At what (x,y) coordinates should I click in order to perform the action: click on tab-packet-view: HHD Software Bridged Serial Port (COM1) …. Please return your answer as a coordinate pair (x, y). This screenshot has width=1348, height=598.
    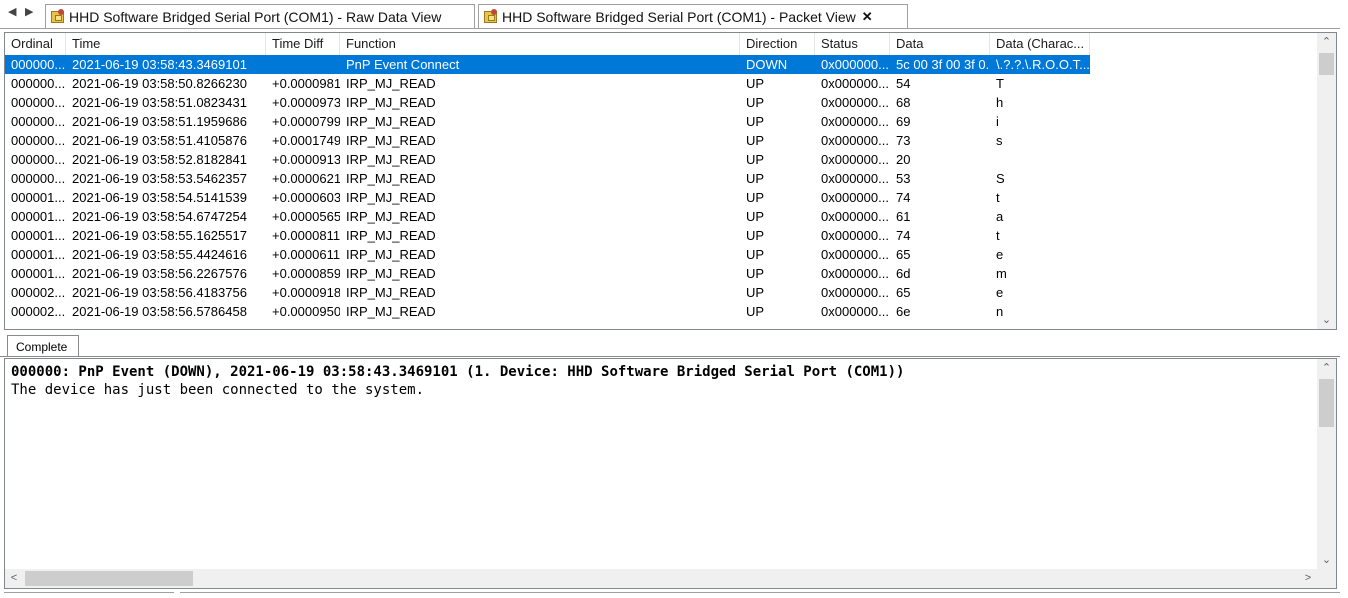
    Looking at the image, I should click on (693, 16).